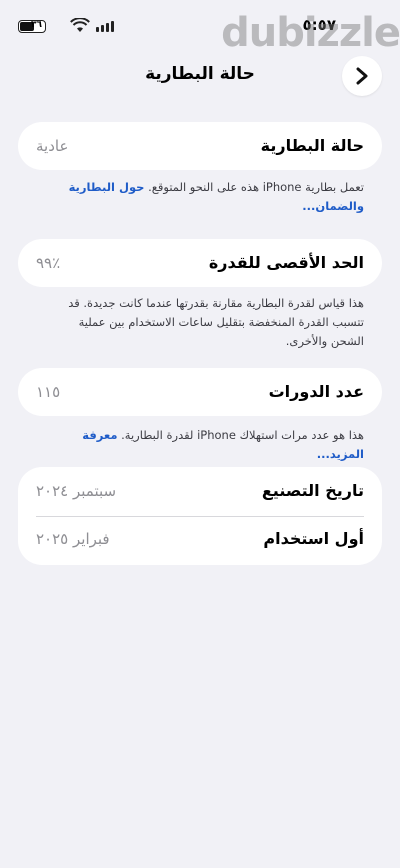 The height and width of the screenshot is (868, 400). I want to click on back-button, so click(362, 76).